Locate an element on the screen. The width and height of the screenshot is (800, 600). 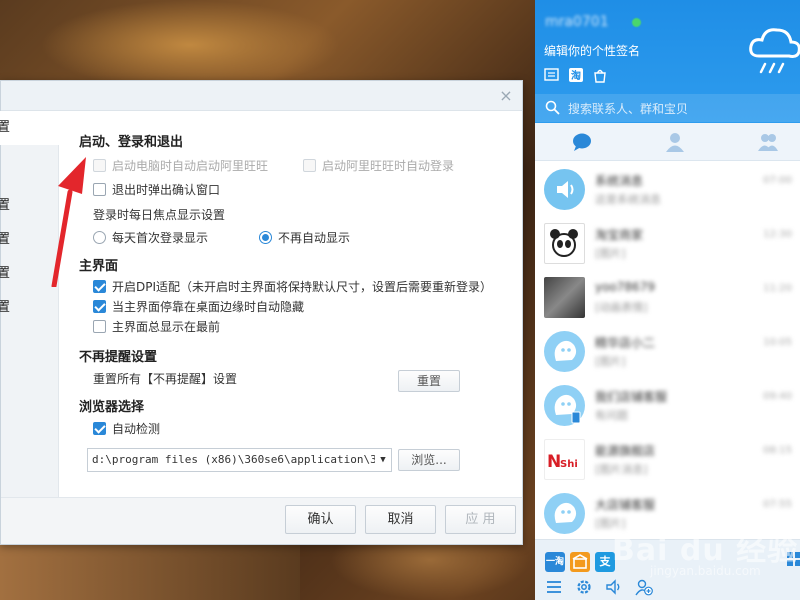
contact-time: 09:40 is located at coordinates (777, 396).